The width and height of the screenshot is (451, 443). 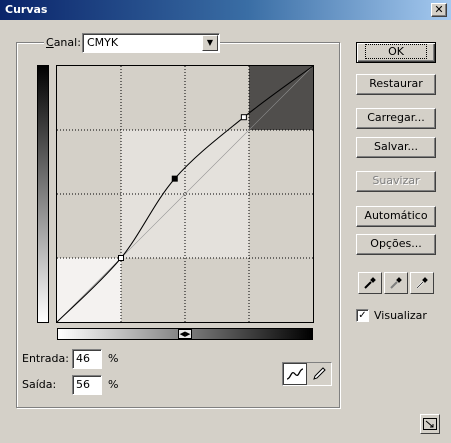 What do you see at coordinates (87, 359) in the screenshot?
I see `input-field: 46` at bounding box center [87, 359].